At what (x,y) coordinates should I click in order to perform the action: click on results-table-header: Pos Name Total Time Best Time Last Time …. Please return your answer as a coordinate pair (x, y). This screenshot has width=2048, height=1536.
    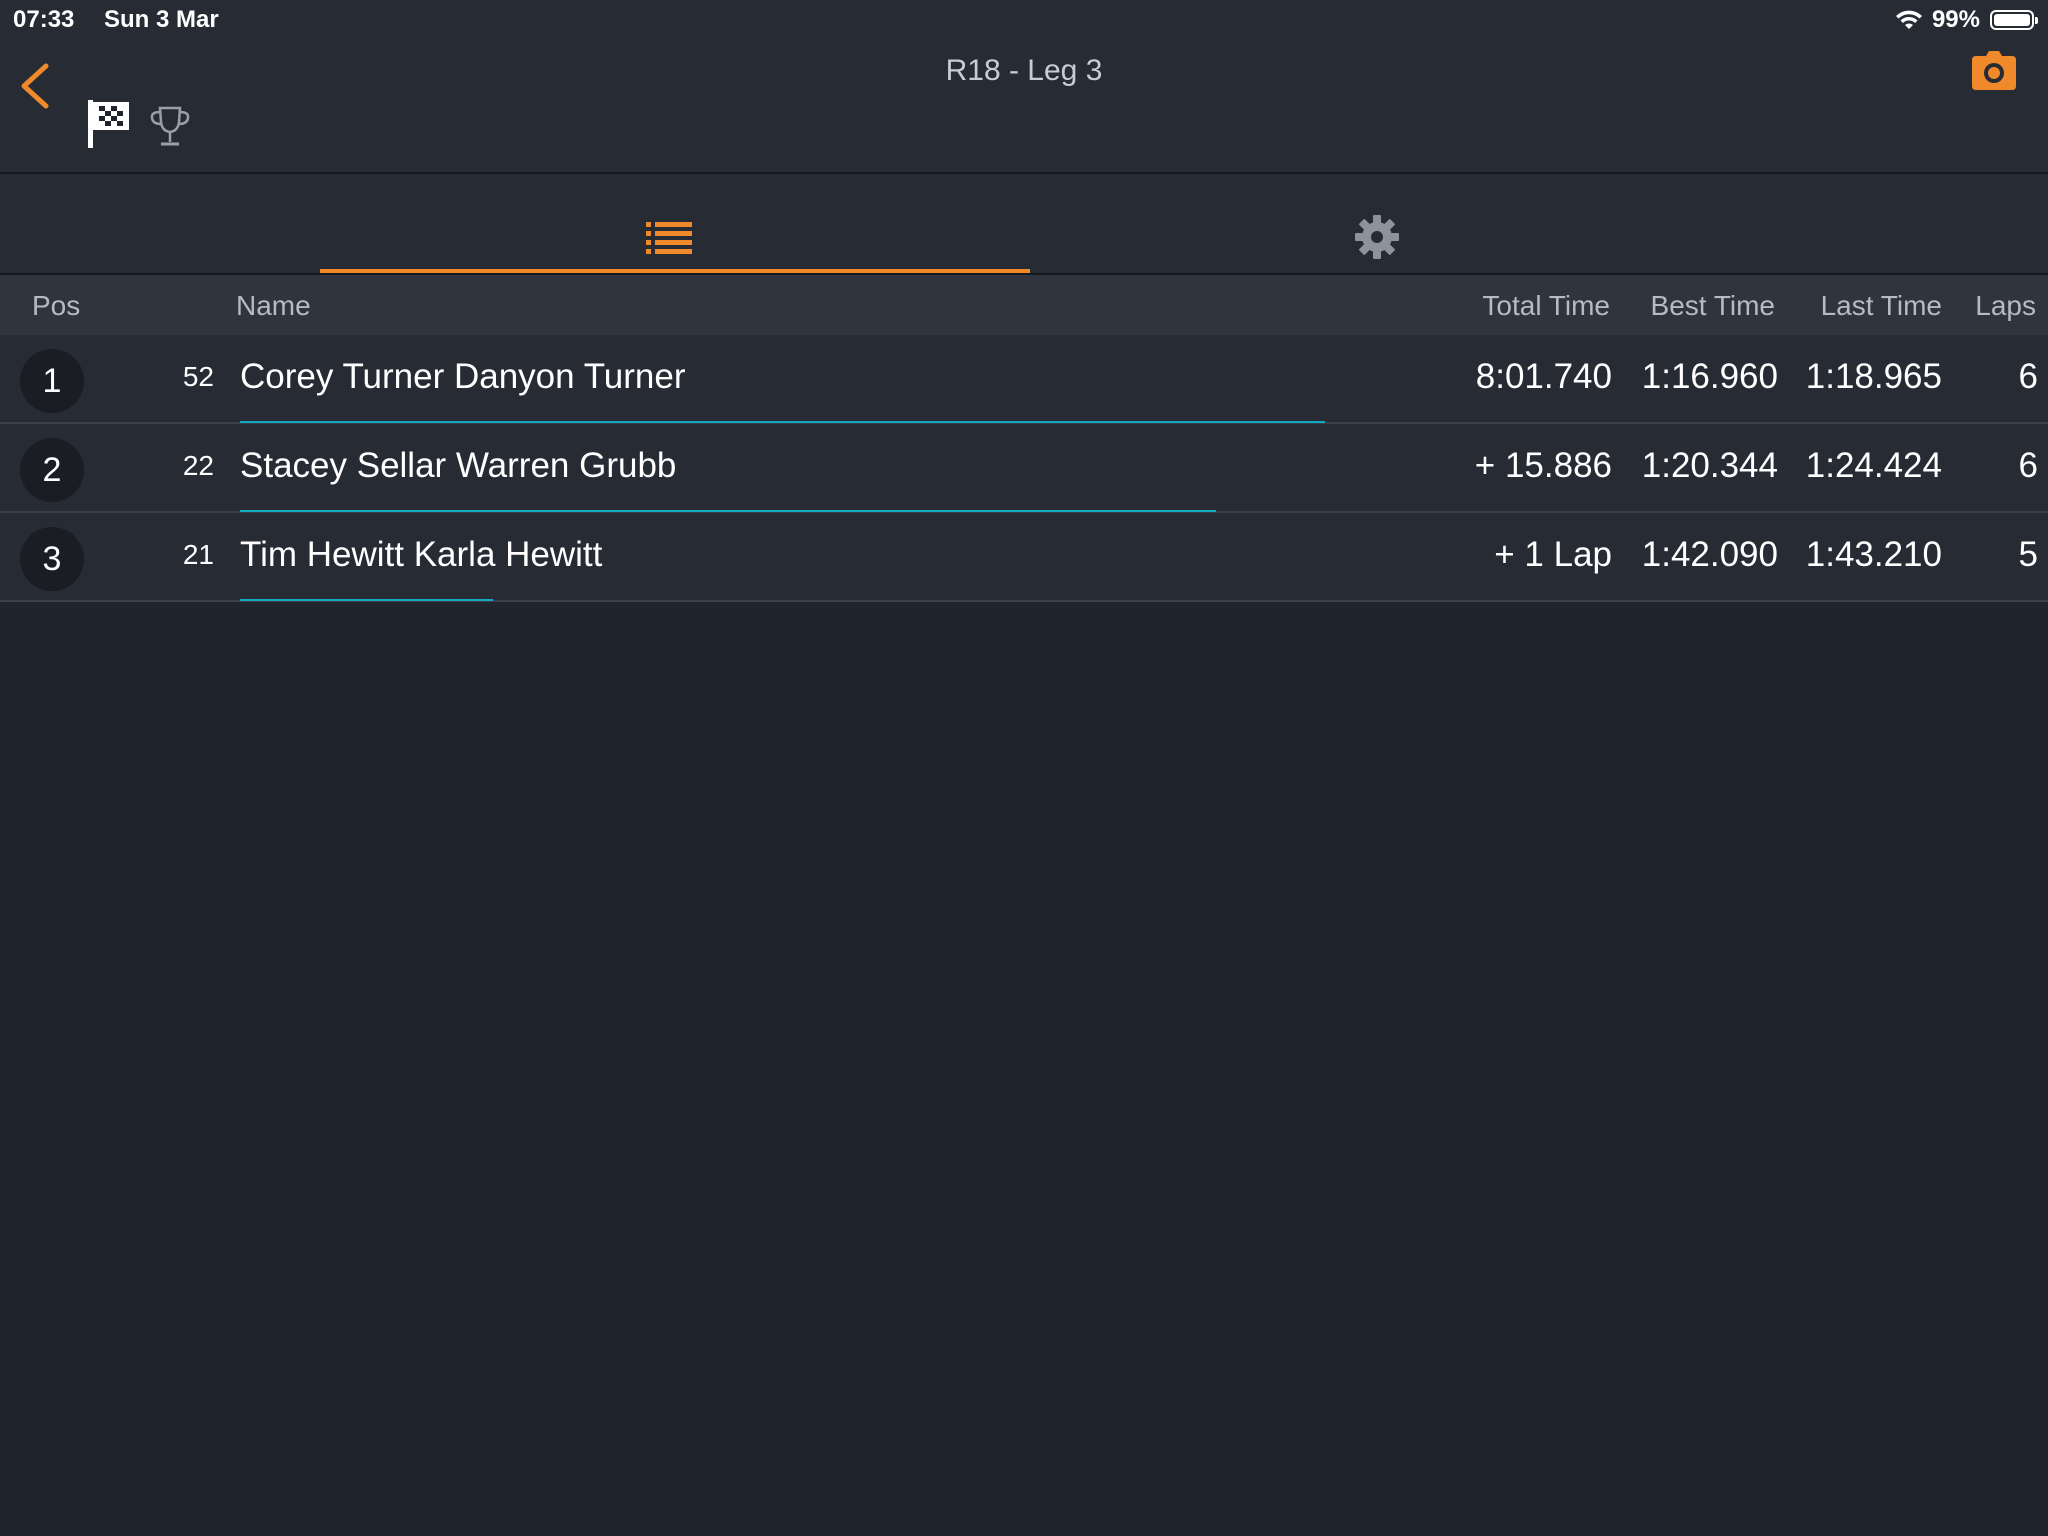
    Looking at the image, I should click on (1024, 305).